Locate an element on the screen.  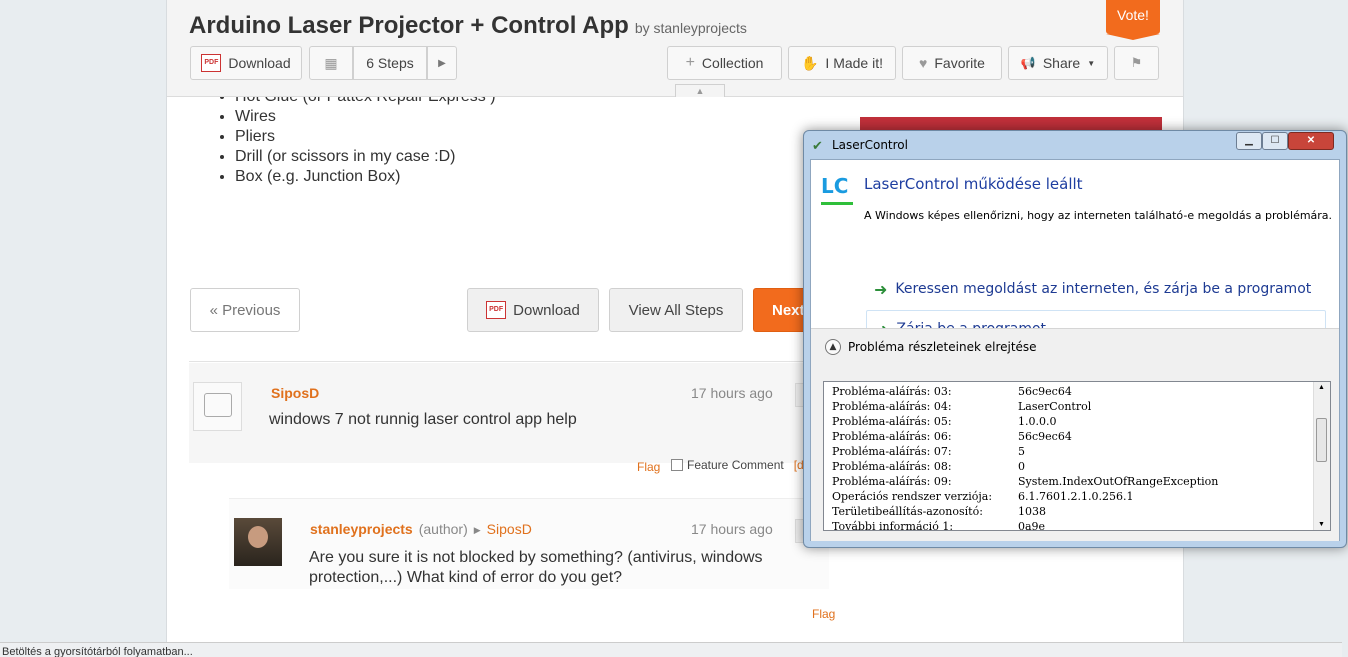
hand-icon: ✋ is located at coordinates (809, 62).